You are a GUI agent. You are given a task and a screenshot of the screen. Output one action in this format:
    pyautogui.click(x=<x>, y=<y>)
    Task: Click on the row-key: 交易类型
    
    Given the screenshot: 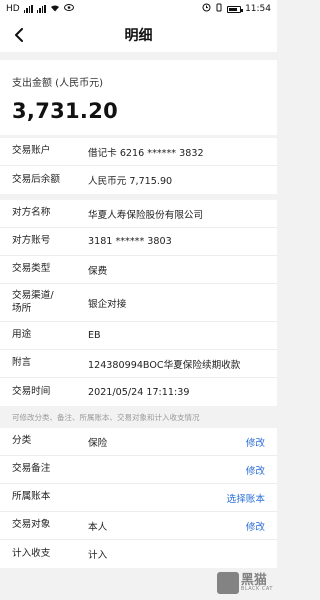 What is the action you would take?
    pyautogui.click(x=31, y=269)
    